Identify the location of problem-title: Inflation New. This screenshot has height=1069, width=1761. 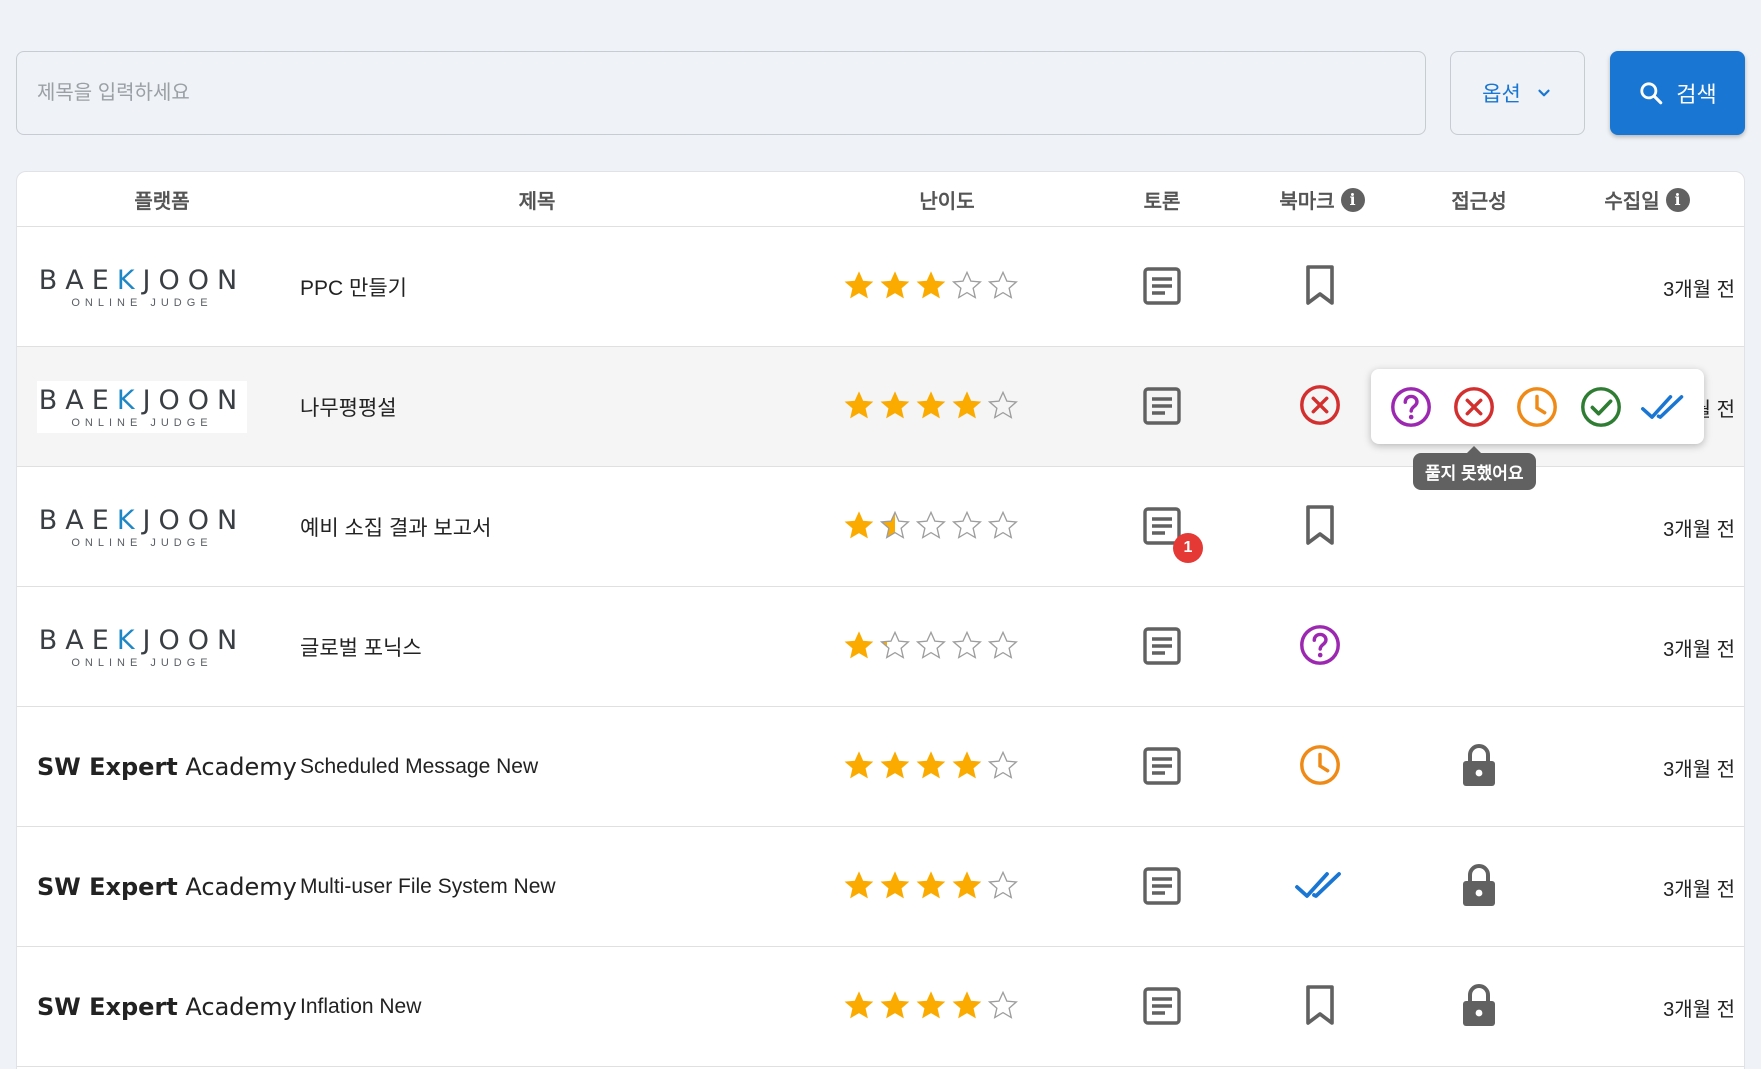
(550, 1007).